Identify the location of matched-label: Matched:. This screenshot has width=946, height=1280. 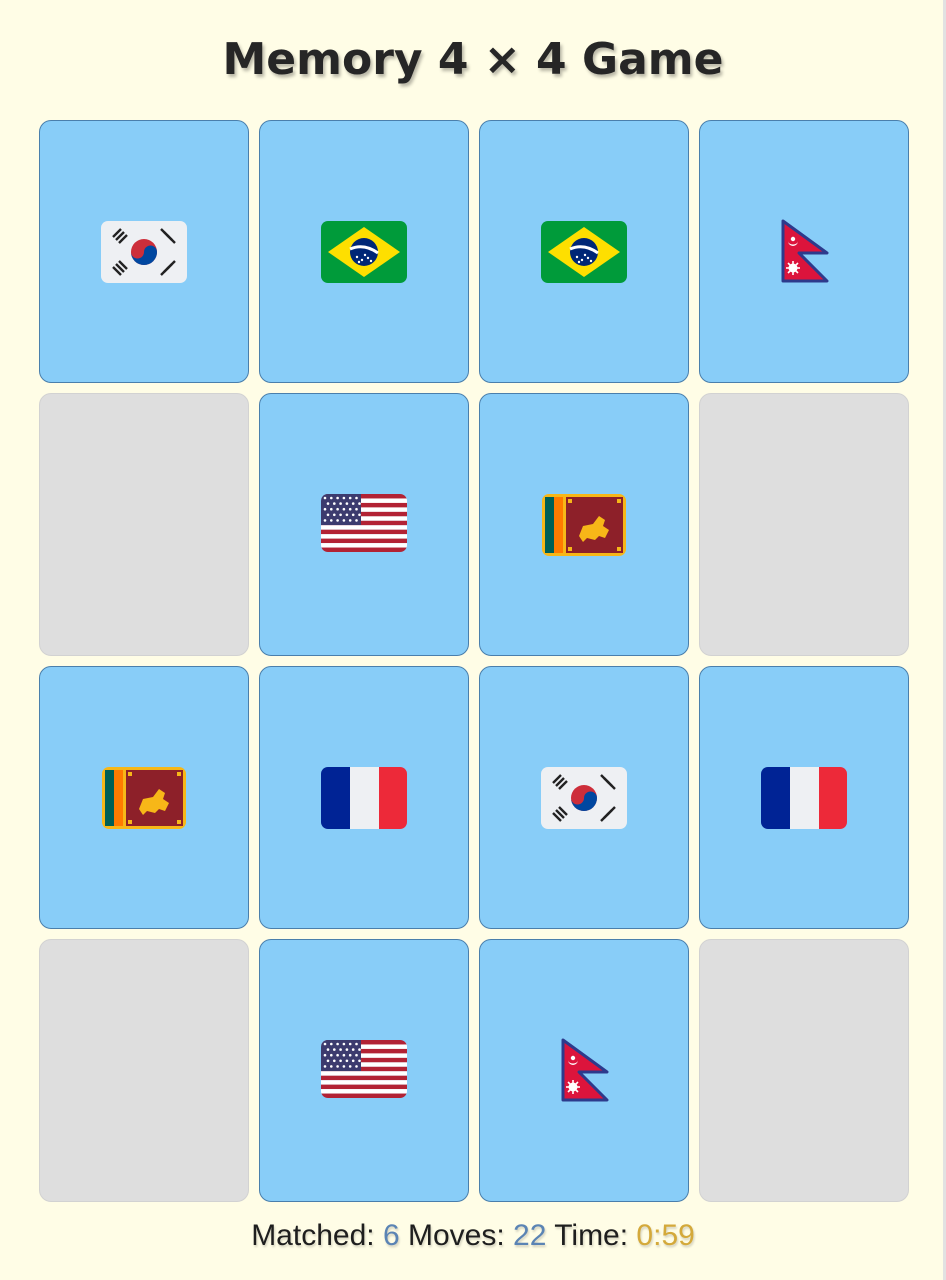
(313, 1235).